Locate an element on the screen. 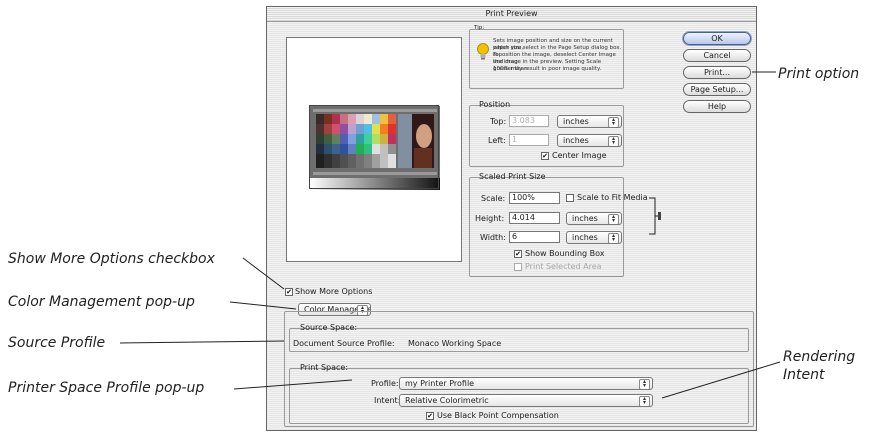 This screenshot has width=880, height=435. chain-link-icon is located at coordinates (656, 218).